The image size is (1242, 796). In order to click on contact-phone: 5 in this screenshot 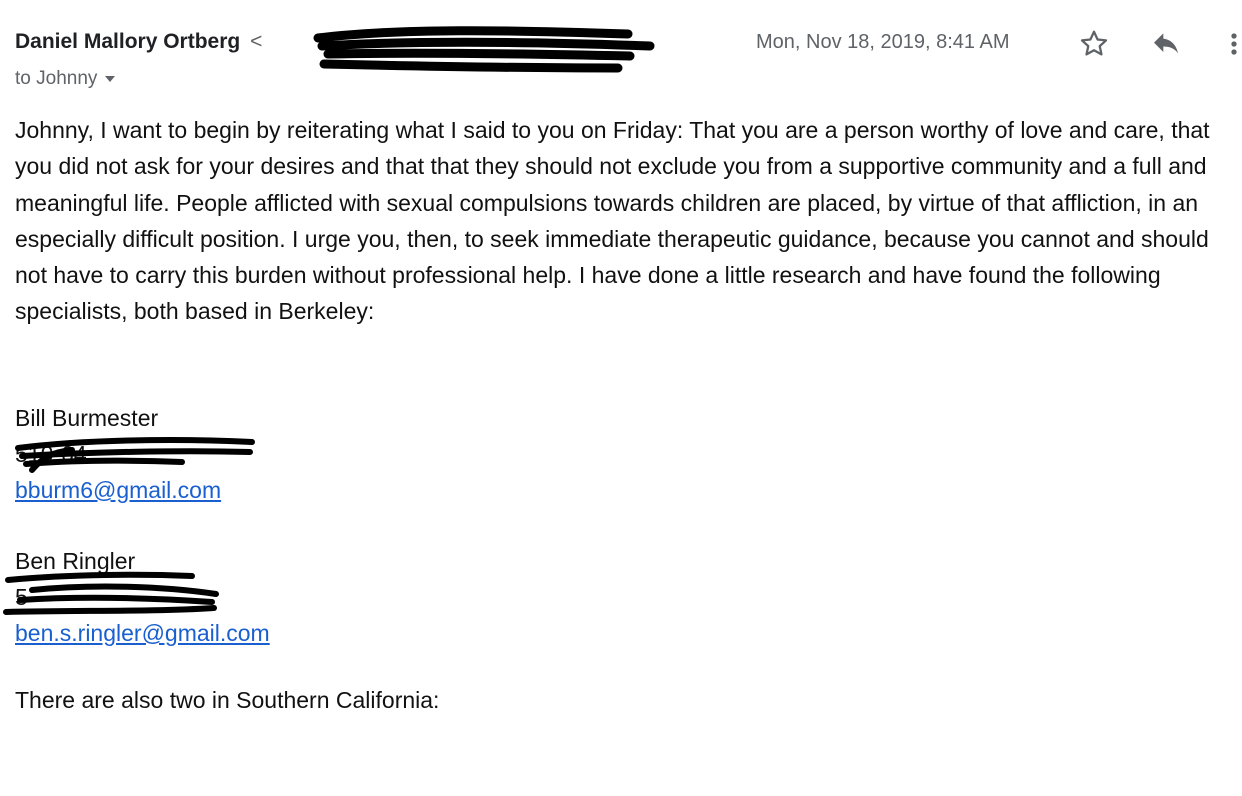, I will do `click(21, 597)`.